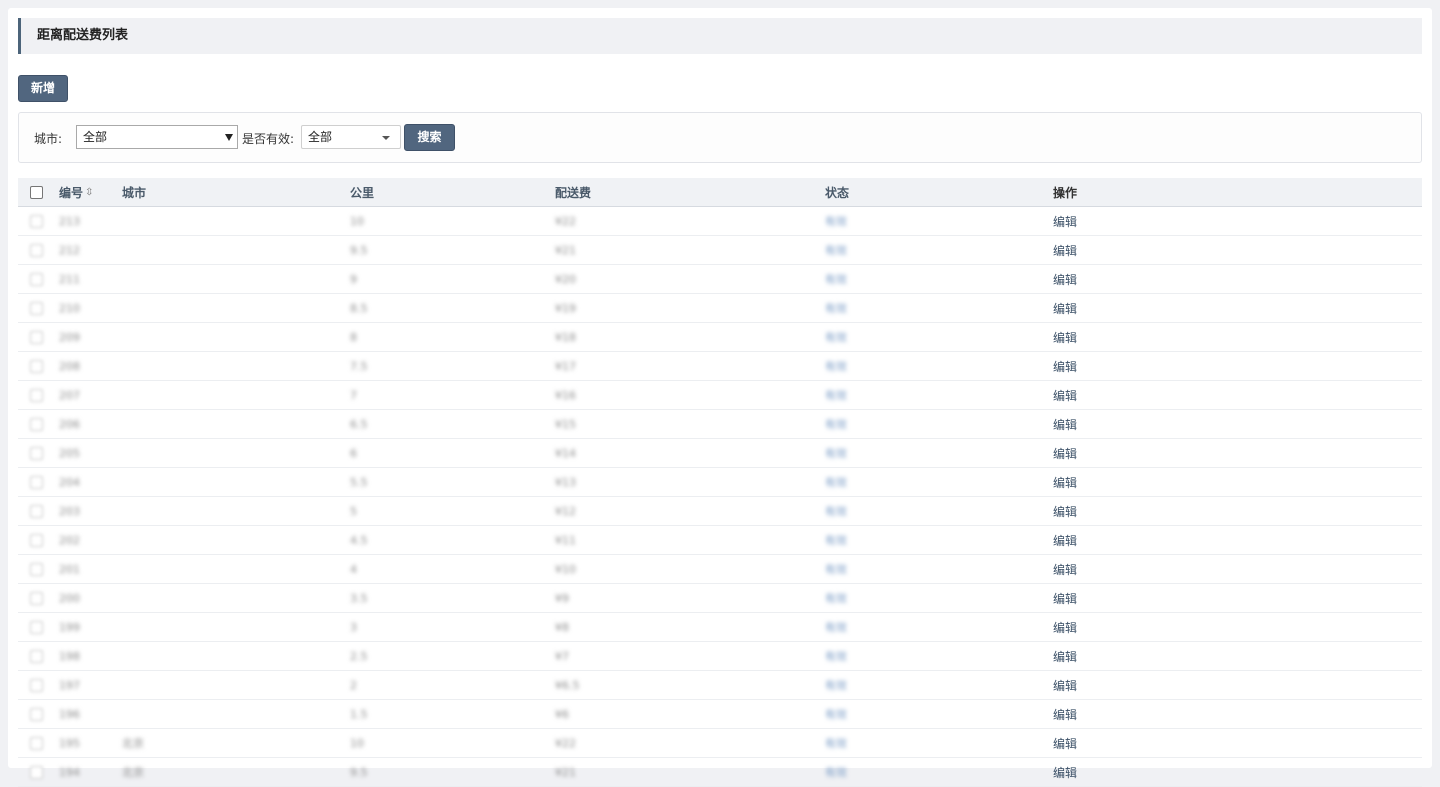  I want to click on select-all-checkbox, so click(36, 192).